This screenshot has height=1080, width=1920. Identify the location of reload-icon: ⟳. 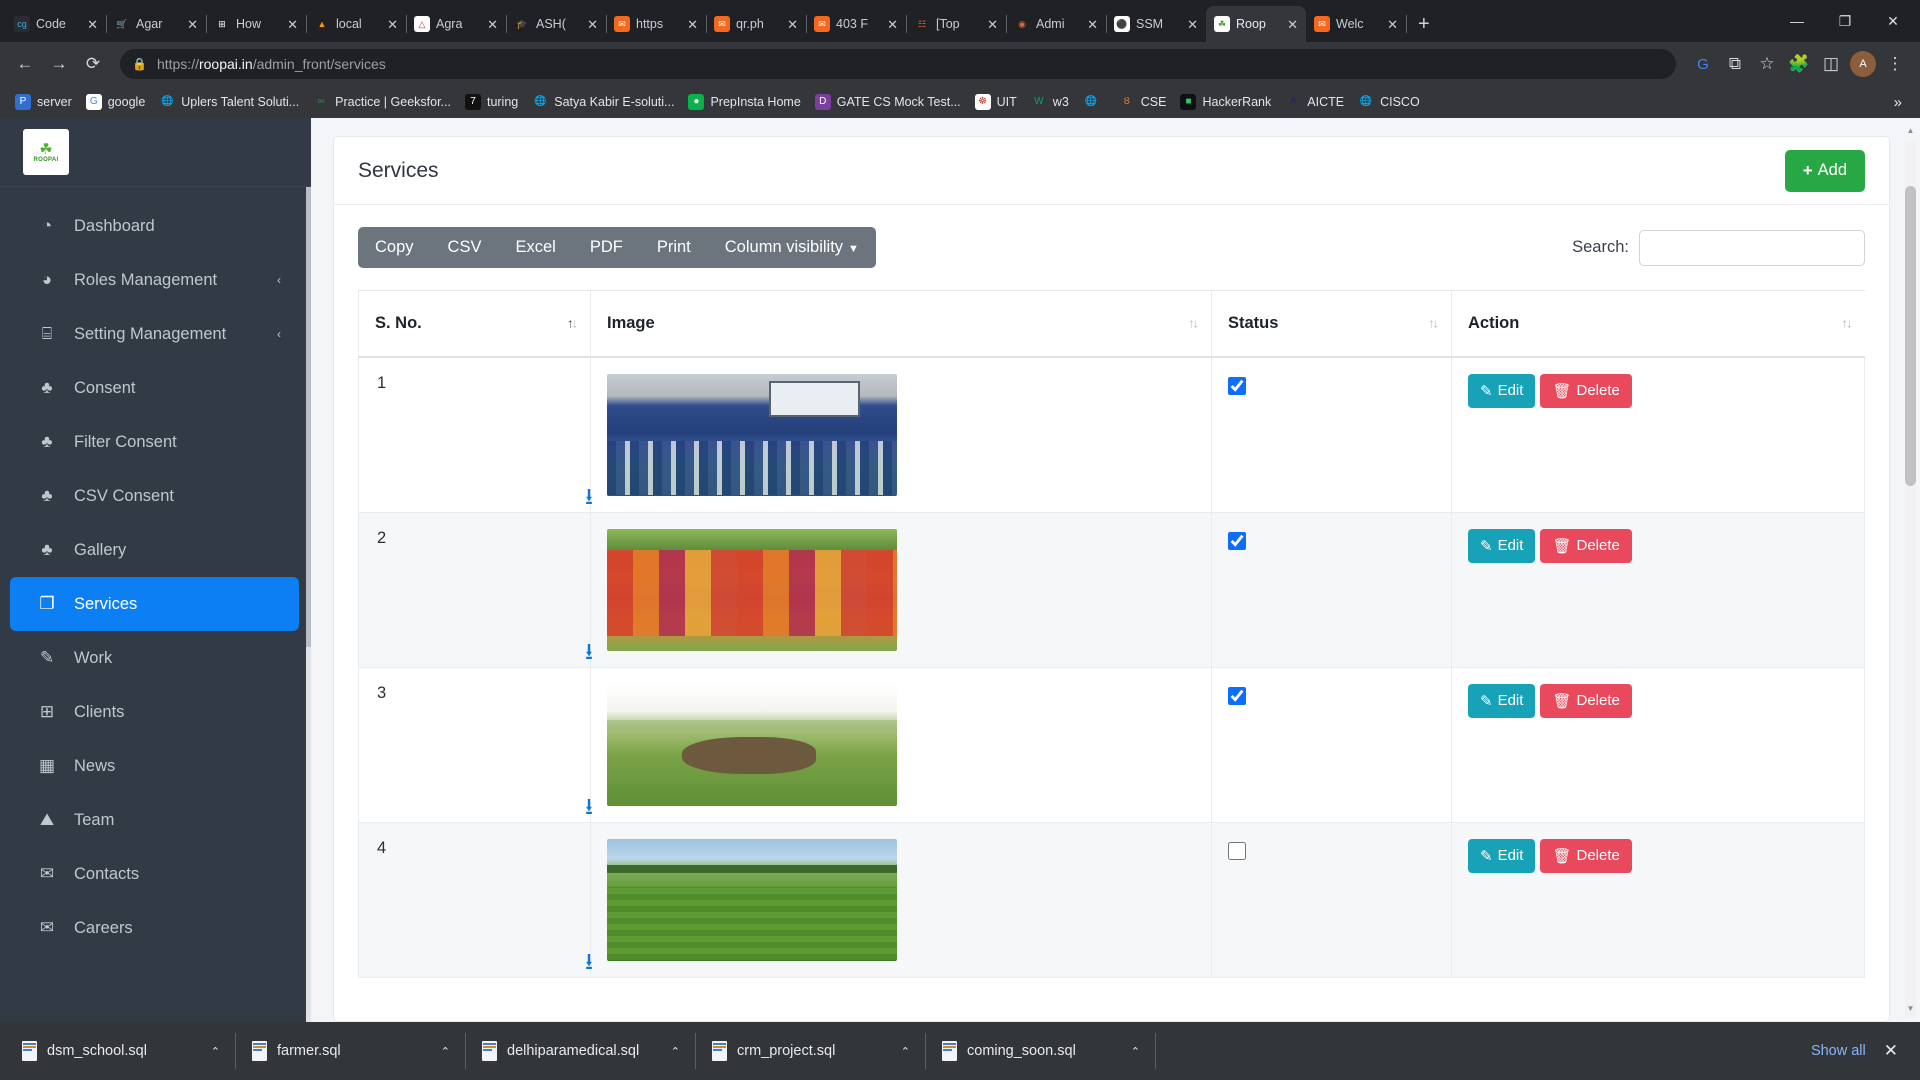
(93, 64).